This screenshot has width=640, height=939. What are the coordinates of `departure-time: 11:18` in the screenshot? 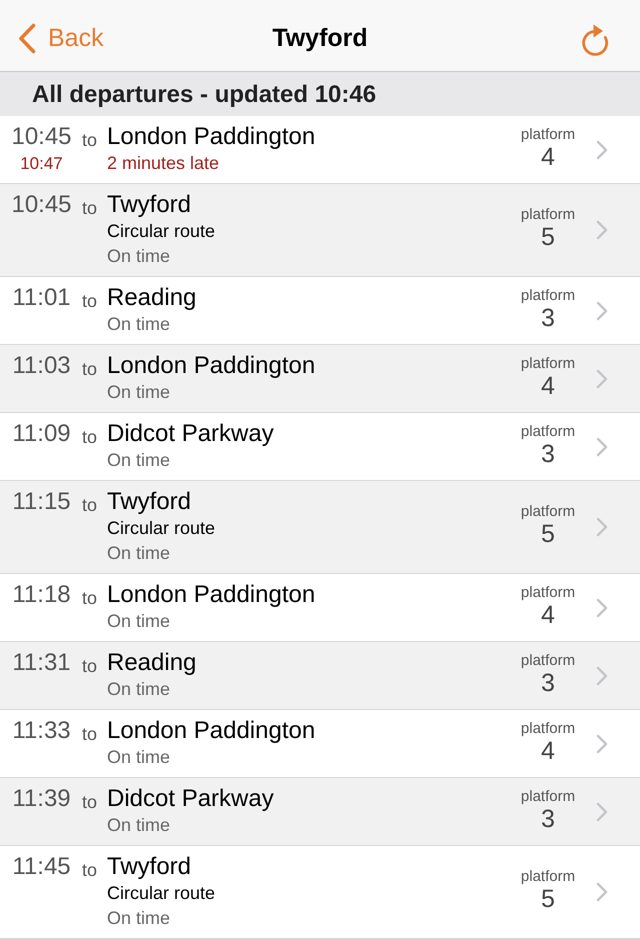 It's located at (41, 595).